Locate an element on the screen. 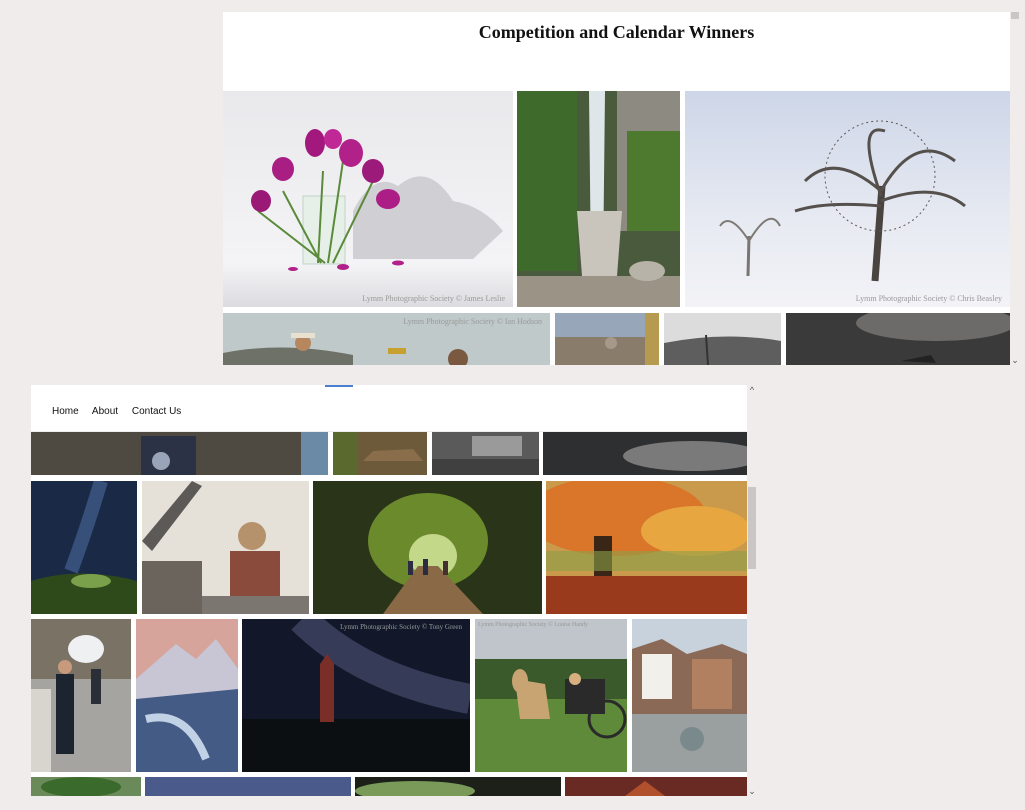 This screenshot has height=810, width=1025. photo-waterfall is located at coordinates (598, 199).